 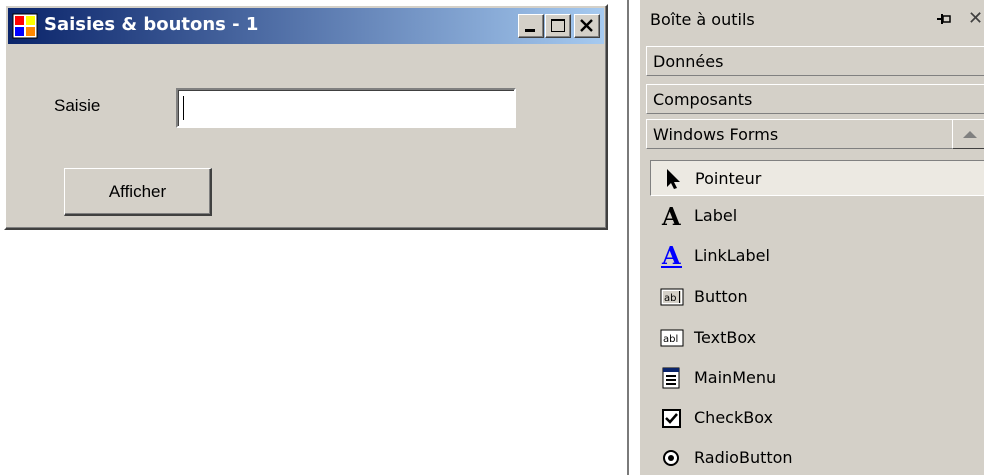 What do you see at coordinates (817, 378) in the screenshot?
I see `toolbox-item-mainmenu: MainMenu` at bounding box center [817, 378].